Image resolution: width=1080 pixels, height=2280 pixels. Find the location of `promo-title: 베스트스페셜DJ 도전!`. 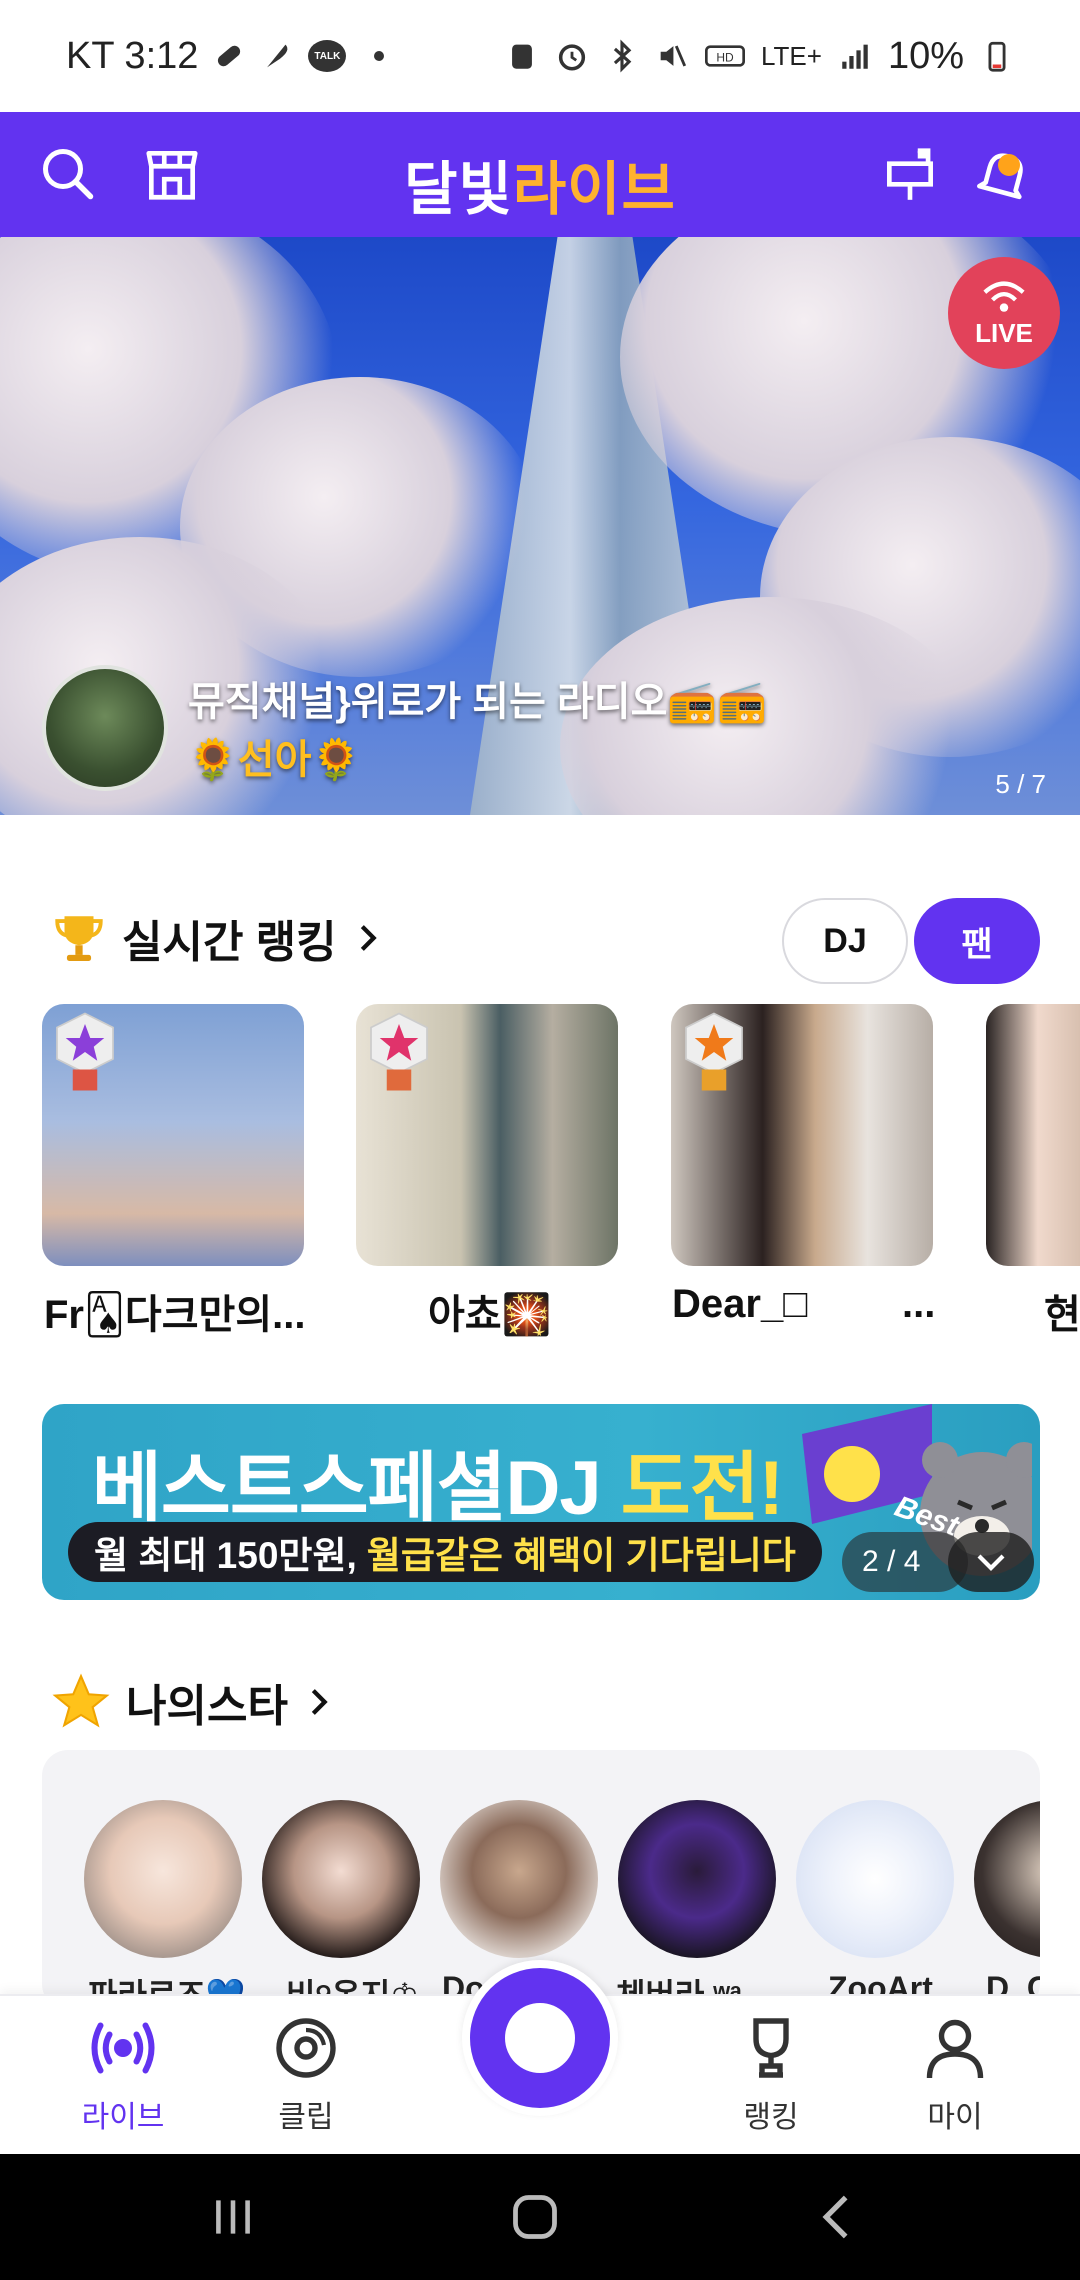

promo-title: 베스트스페셜DJ 도전! is located at coordinates (438, 1481).